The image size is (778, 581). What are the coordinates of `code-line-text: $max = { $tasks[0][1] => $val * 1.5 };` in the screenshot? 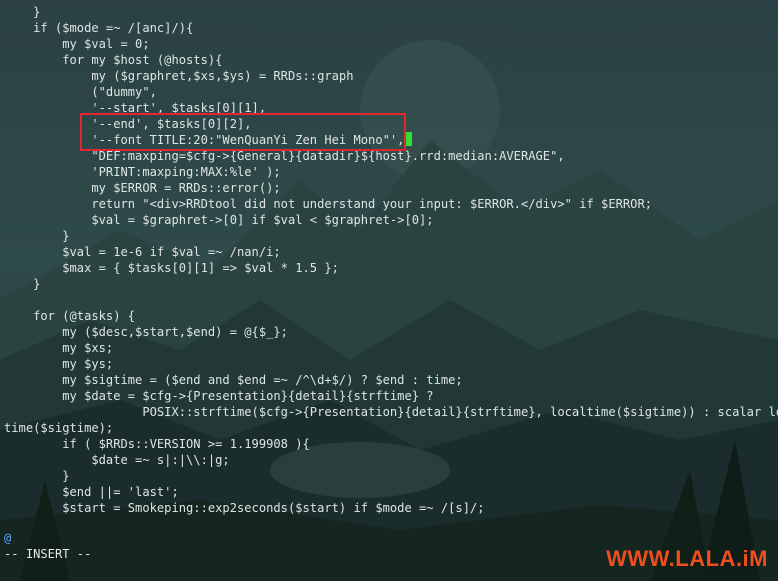 It's located at (171, 268).